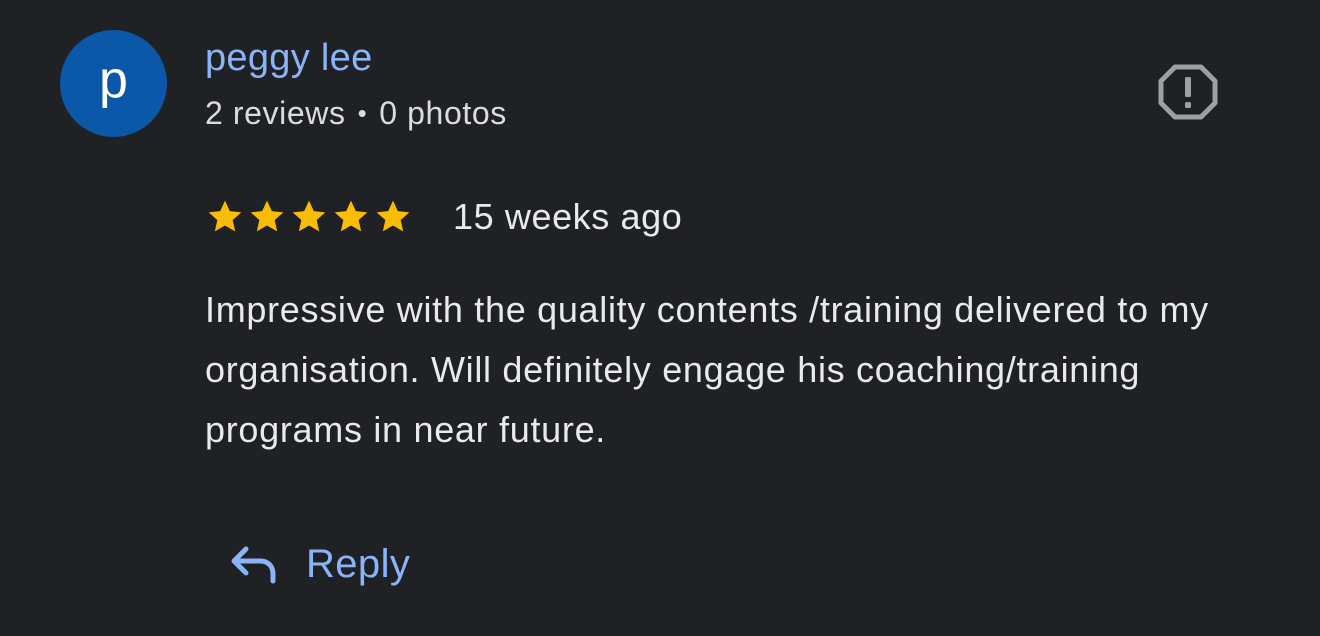  Describe the element at coordinates (113, 79) in the screenshot. I see `avatar-letter: p` at that location.